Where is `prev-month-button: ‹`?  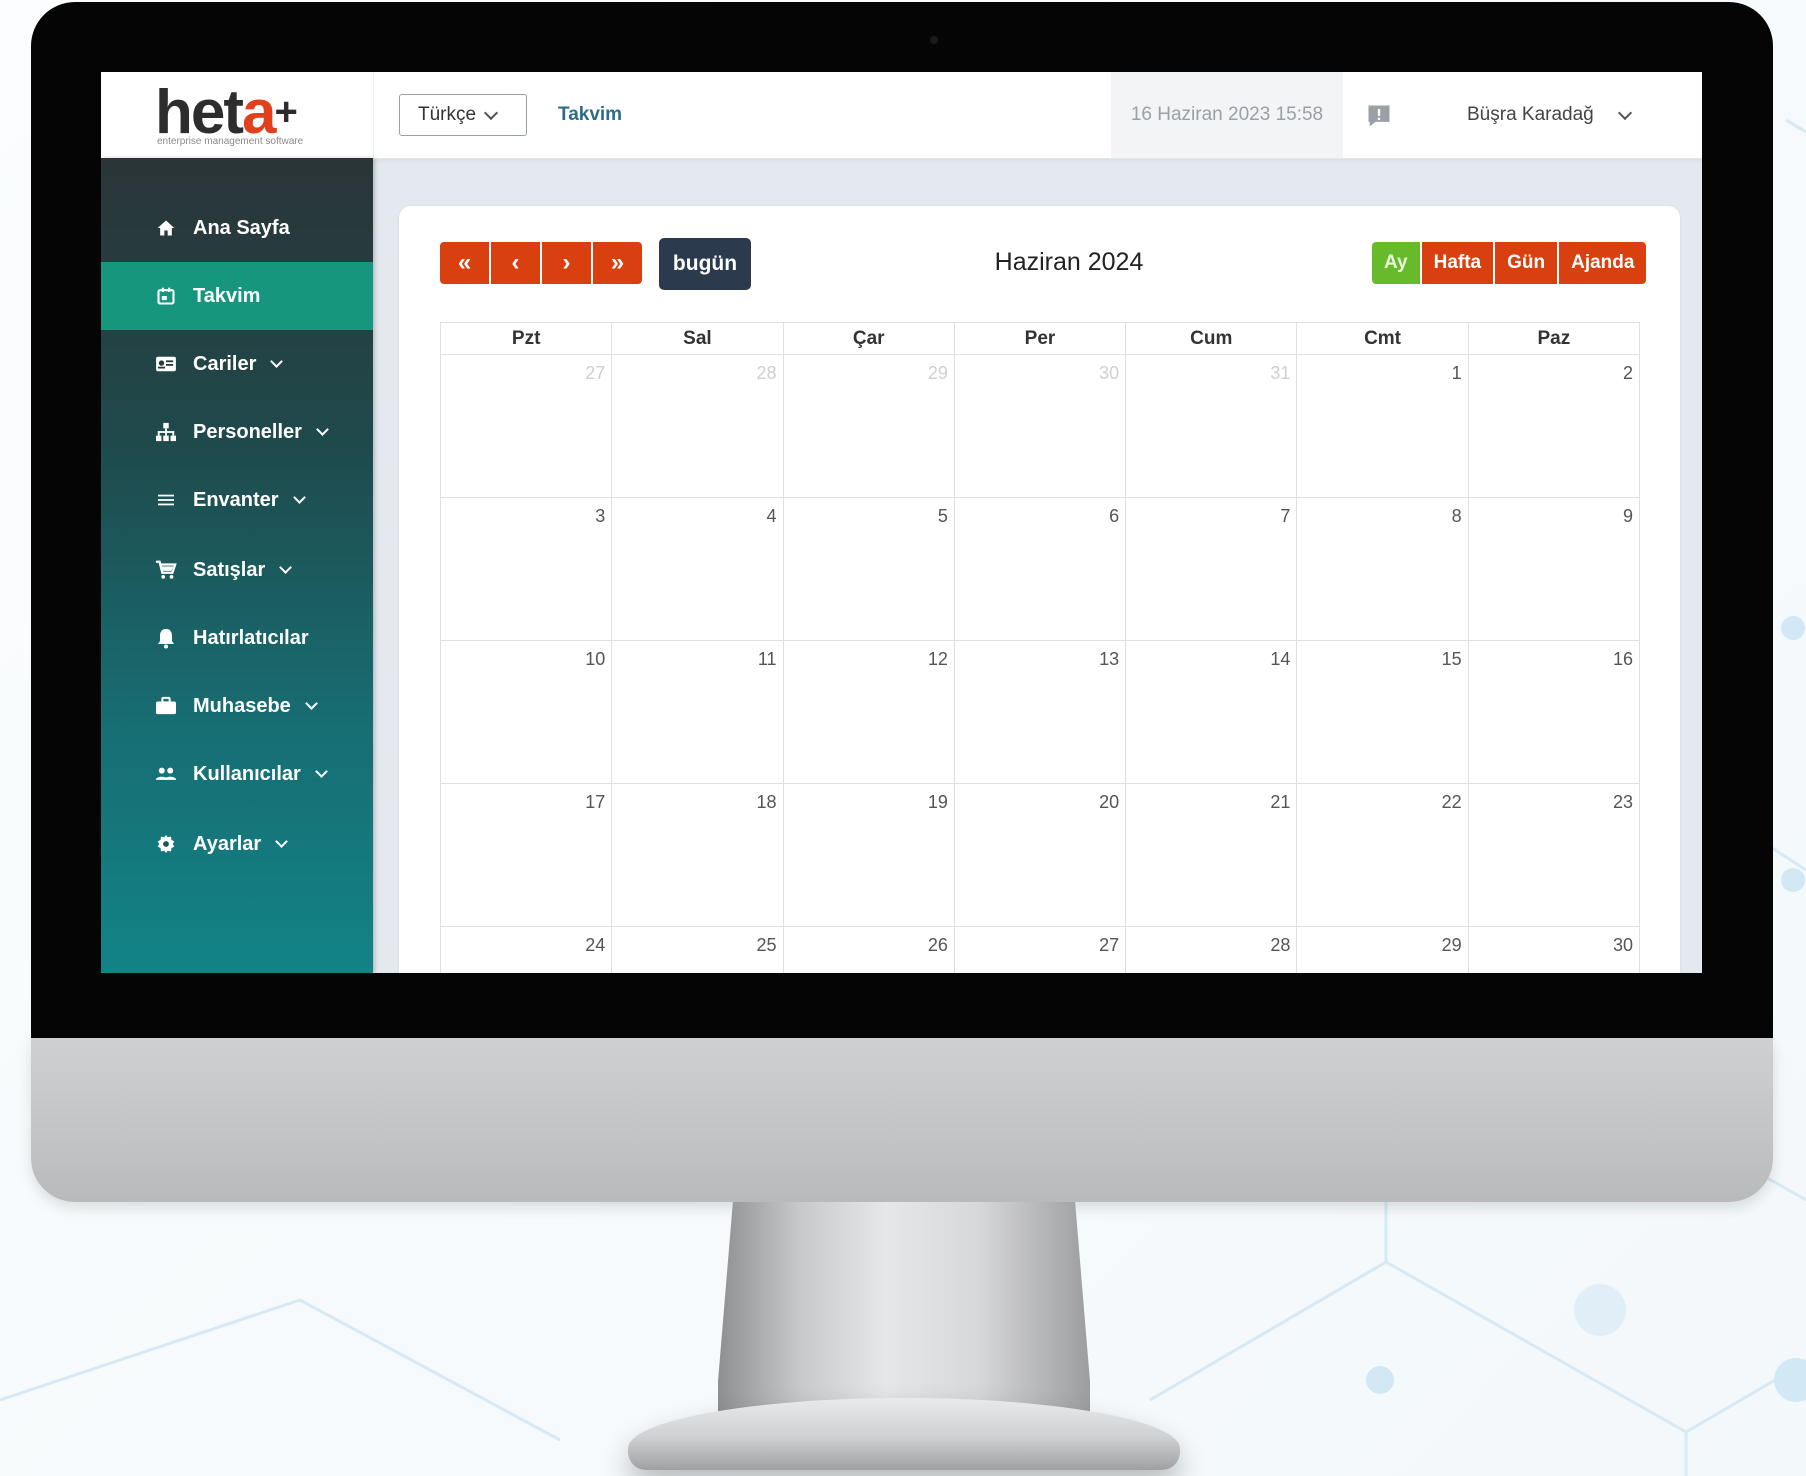 prev-month-button: ‹ is located at coordinates (515, 263).